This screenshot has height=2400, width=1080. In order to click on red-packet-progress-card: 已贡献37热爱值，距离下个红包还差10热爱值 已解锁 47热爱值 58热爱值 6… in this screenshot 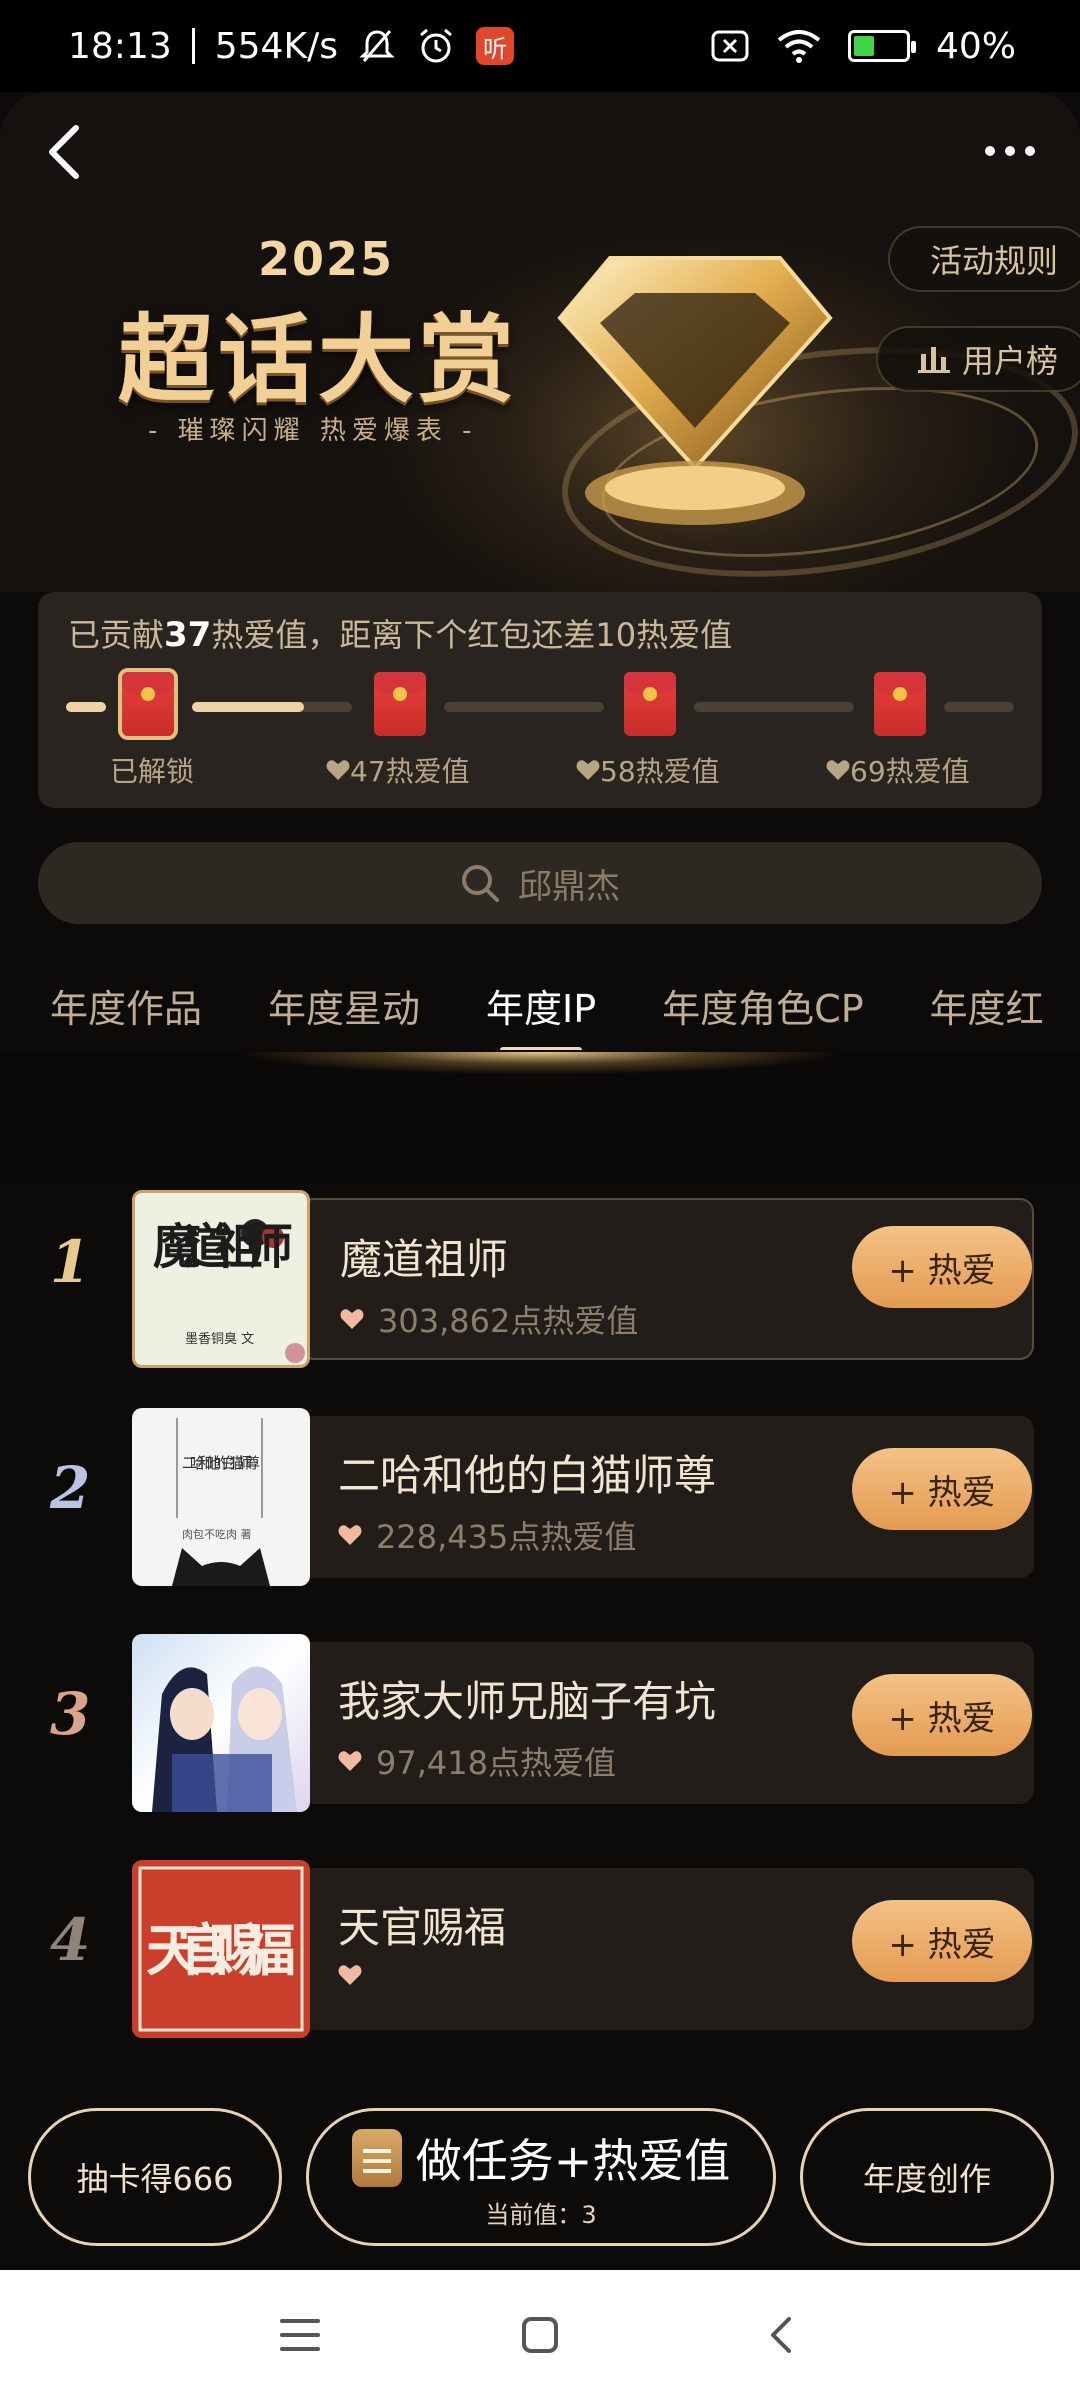, I will do `click(540, 700)`.